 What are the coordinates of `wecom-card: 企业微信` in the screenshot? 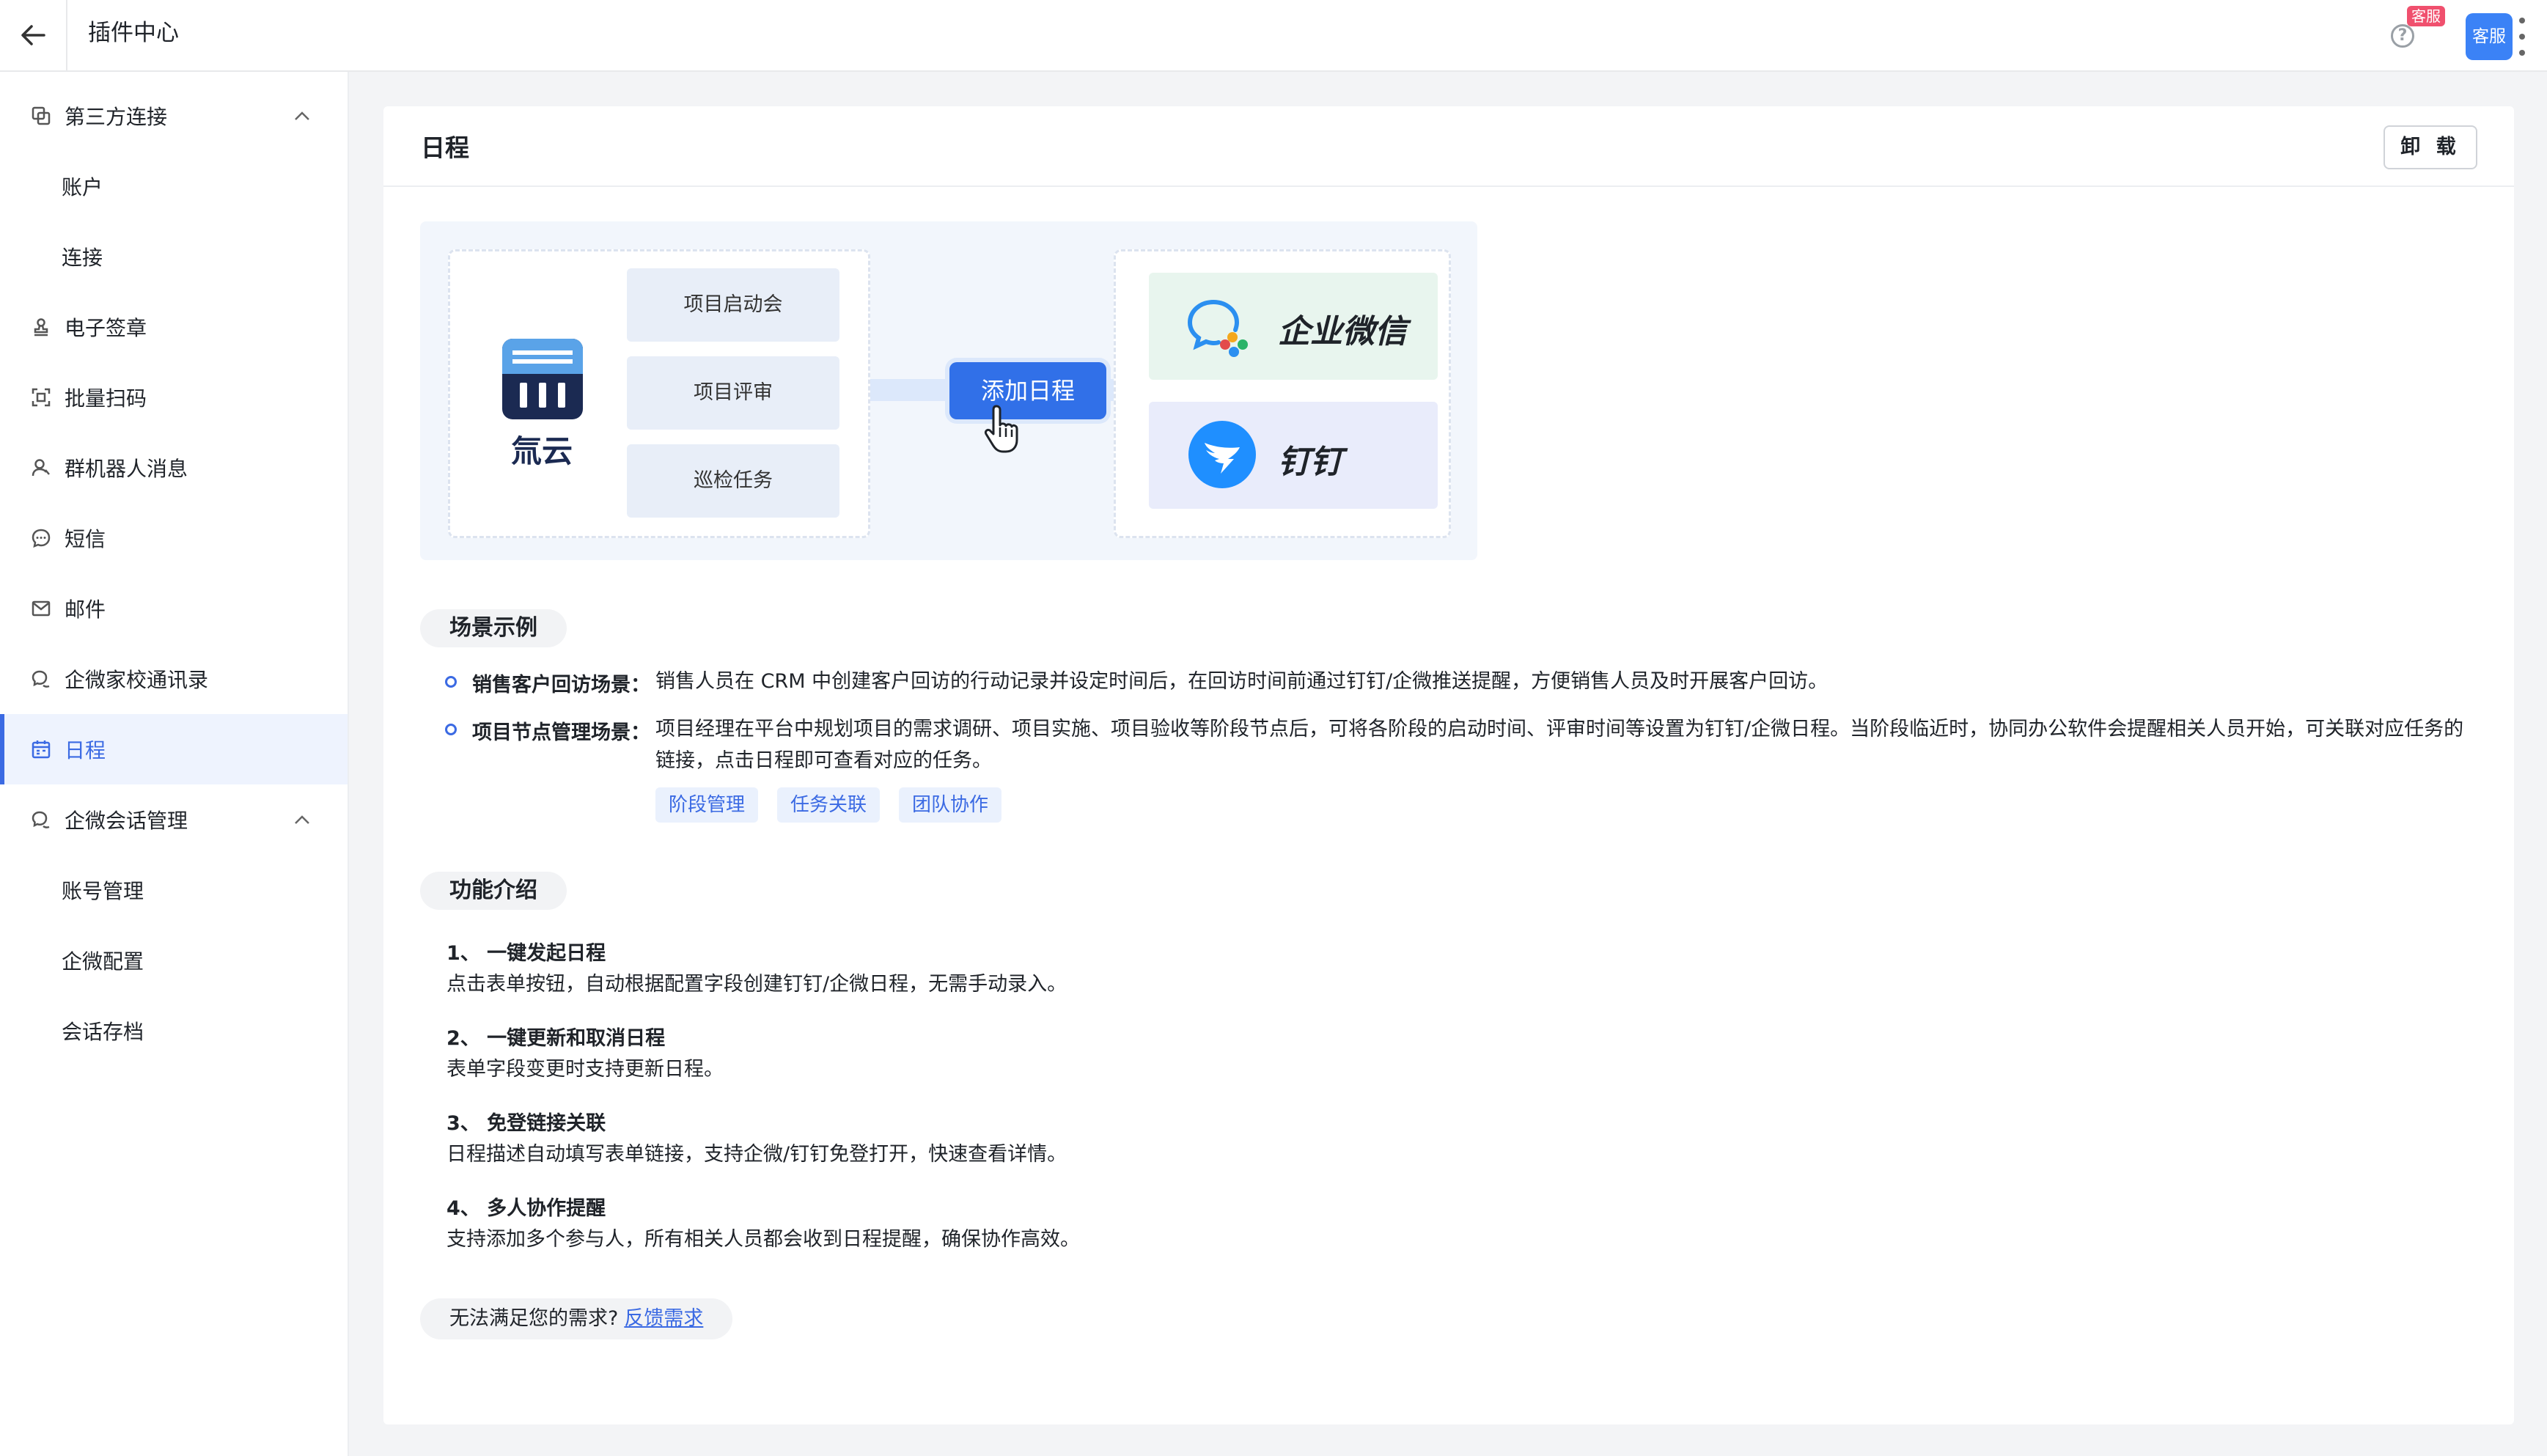 It's located at (1293, 326).